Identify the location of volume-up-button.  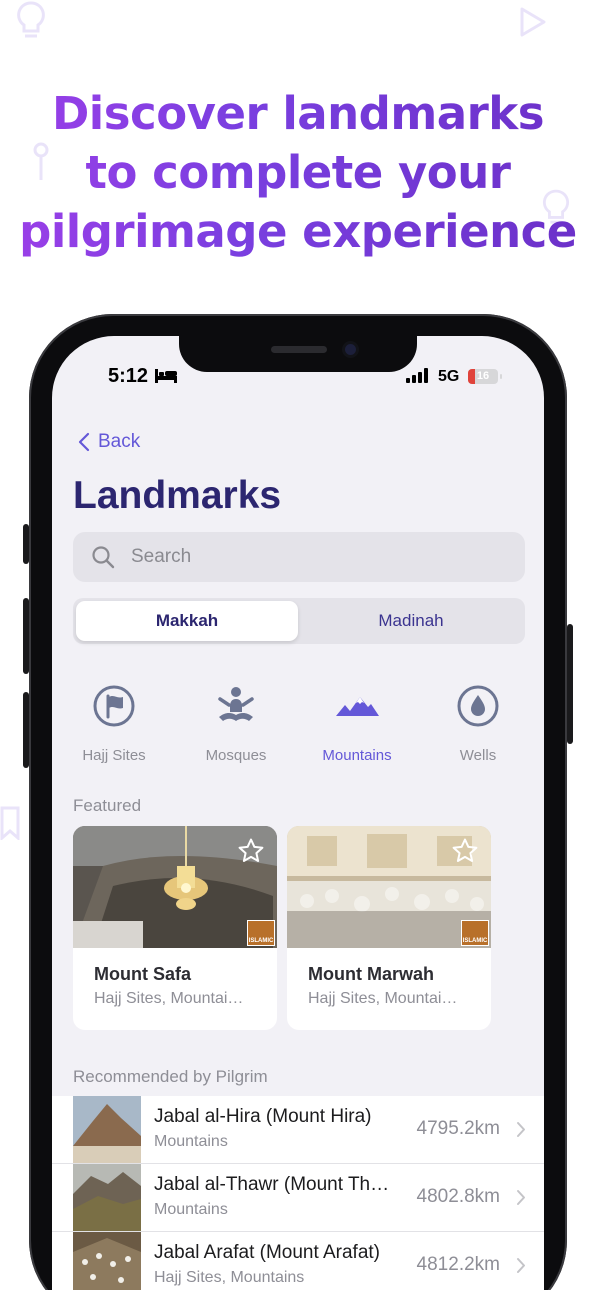
(26, 636).